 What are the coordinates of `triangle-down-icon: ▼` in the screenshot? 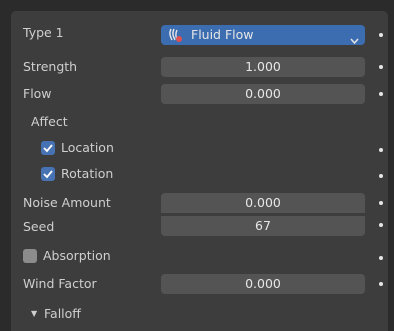 It's located at (34, 313).